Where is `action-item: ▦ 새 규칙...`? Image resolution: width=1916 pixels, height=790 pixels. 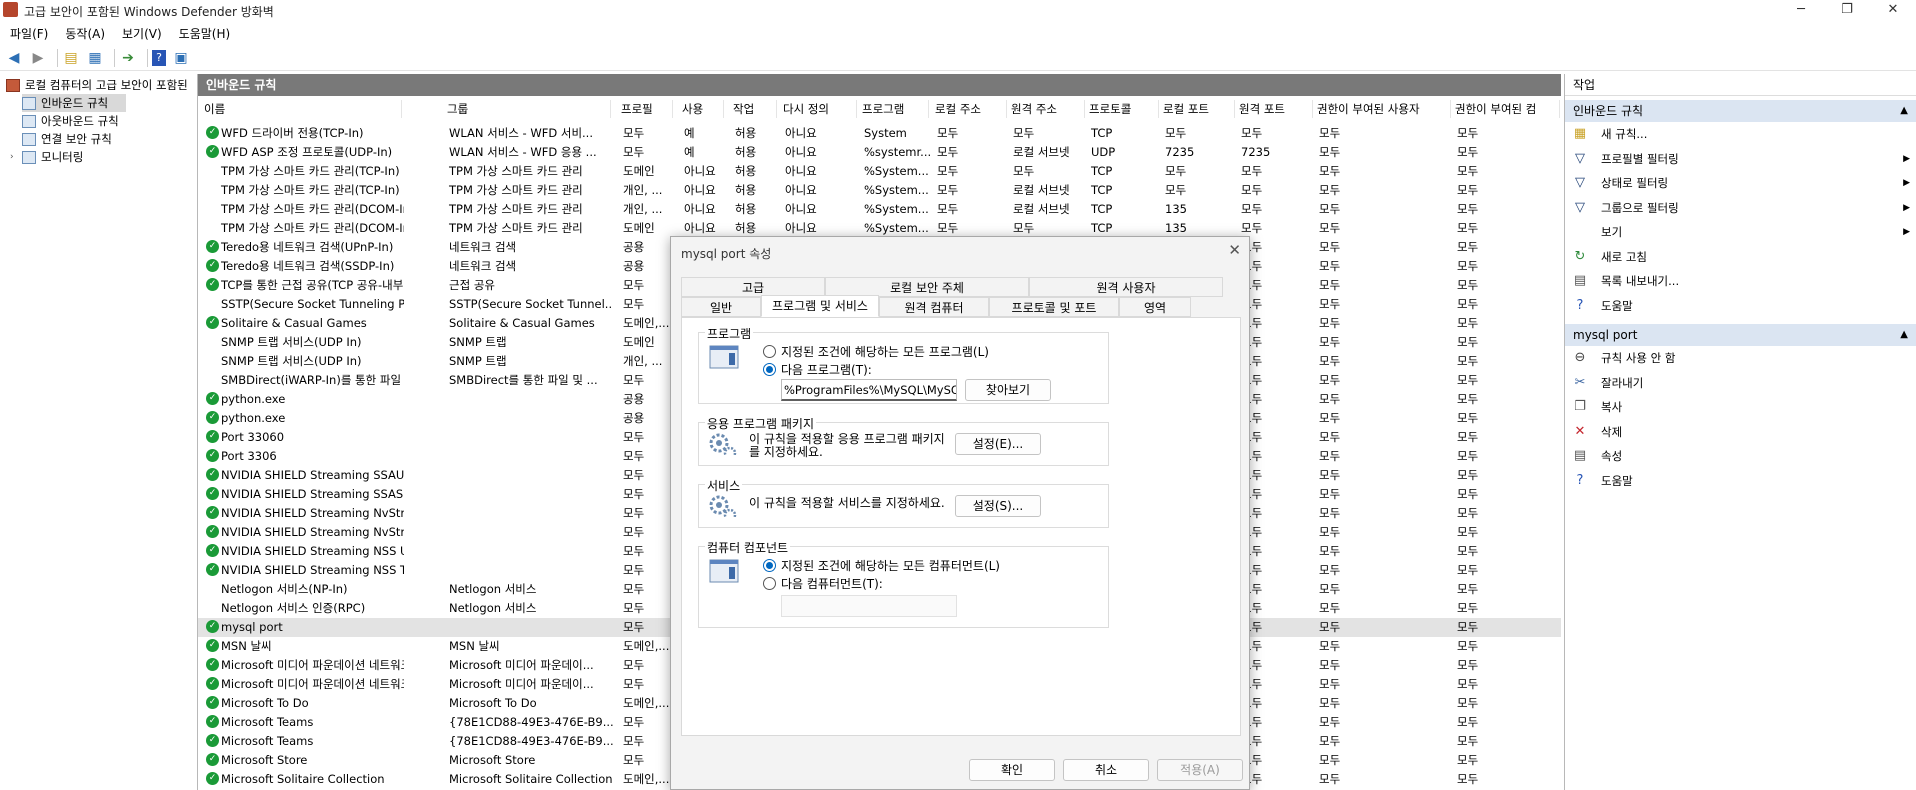 action-item: ▦ 새 규칙... is located at coordinates (1740, 134).